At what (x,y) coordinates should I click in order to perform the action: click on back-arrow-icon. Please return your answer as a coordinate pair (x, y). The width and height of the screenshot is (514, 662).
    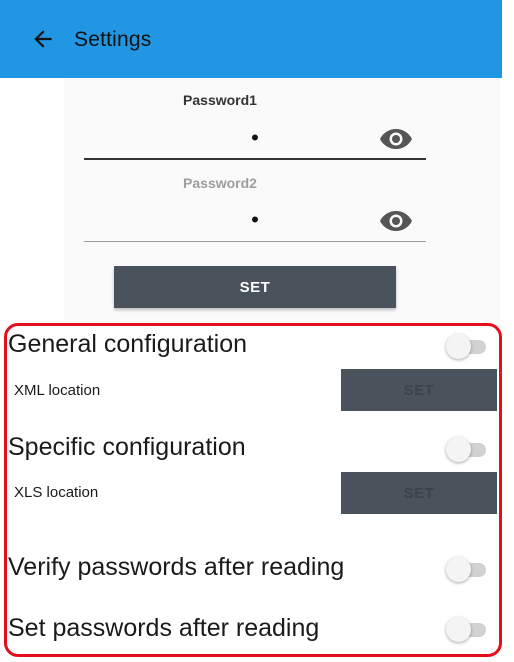
    Looking at the image, I should click on (43, 39).